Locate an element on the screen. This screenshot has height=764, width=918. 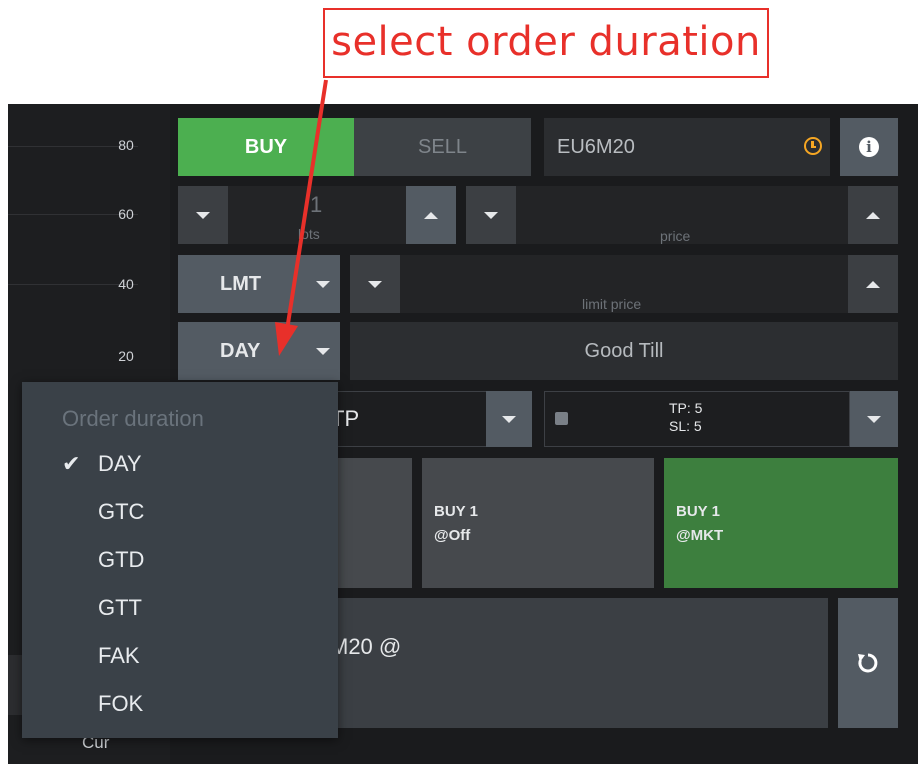
order-button-line2: @MKT is located at coordinates (700, 535).